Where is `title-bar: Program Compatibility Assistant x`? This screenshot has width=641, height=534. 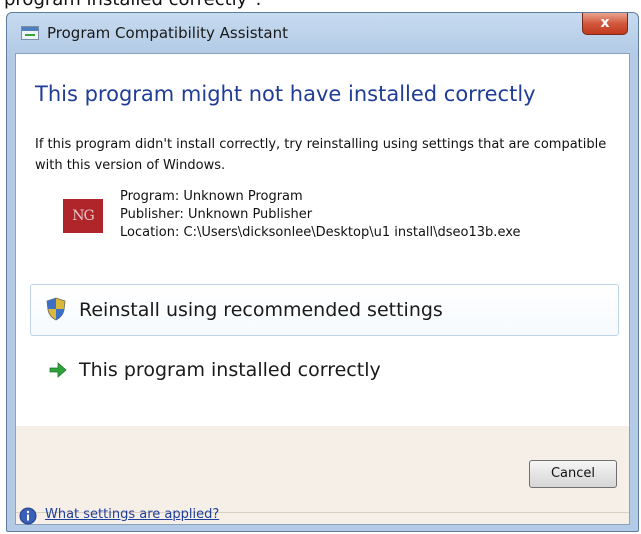
title-bar: Program Compatibility Assistant x is located at coordinates (322, 33).